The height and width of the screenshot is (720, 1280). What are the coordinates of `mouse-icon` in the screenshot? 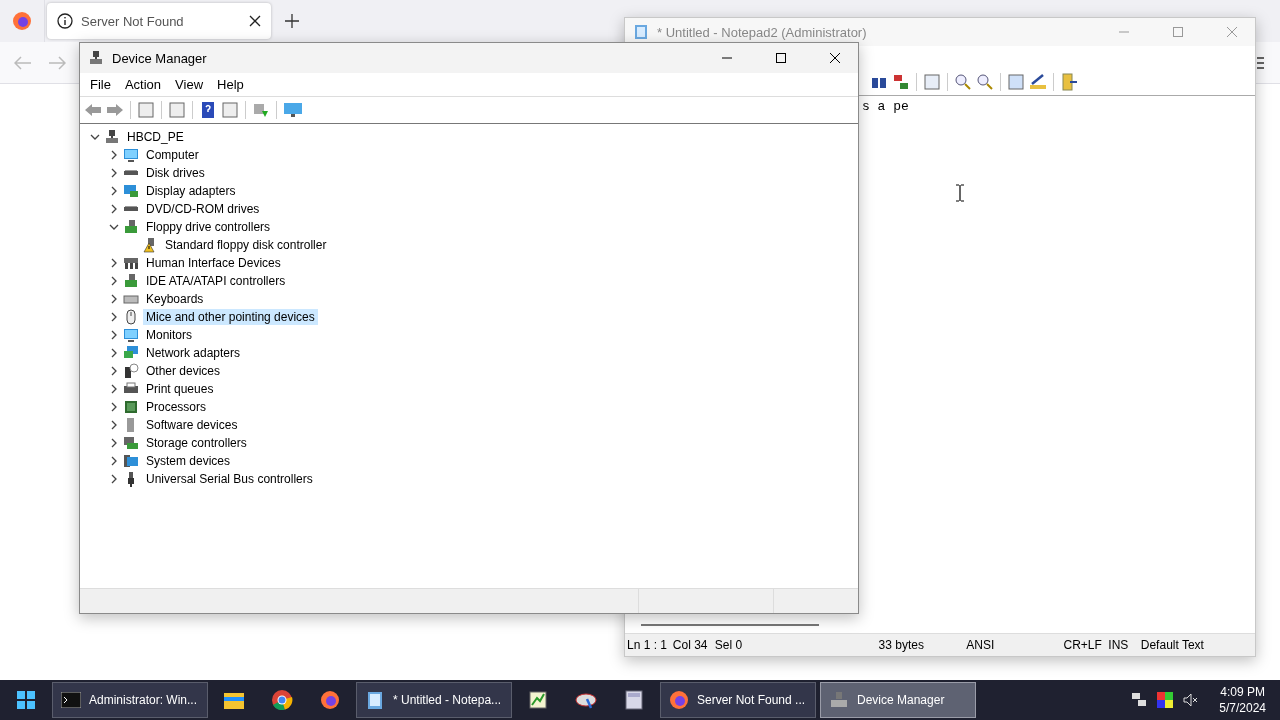 It's located at (131, 317).